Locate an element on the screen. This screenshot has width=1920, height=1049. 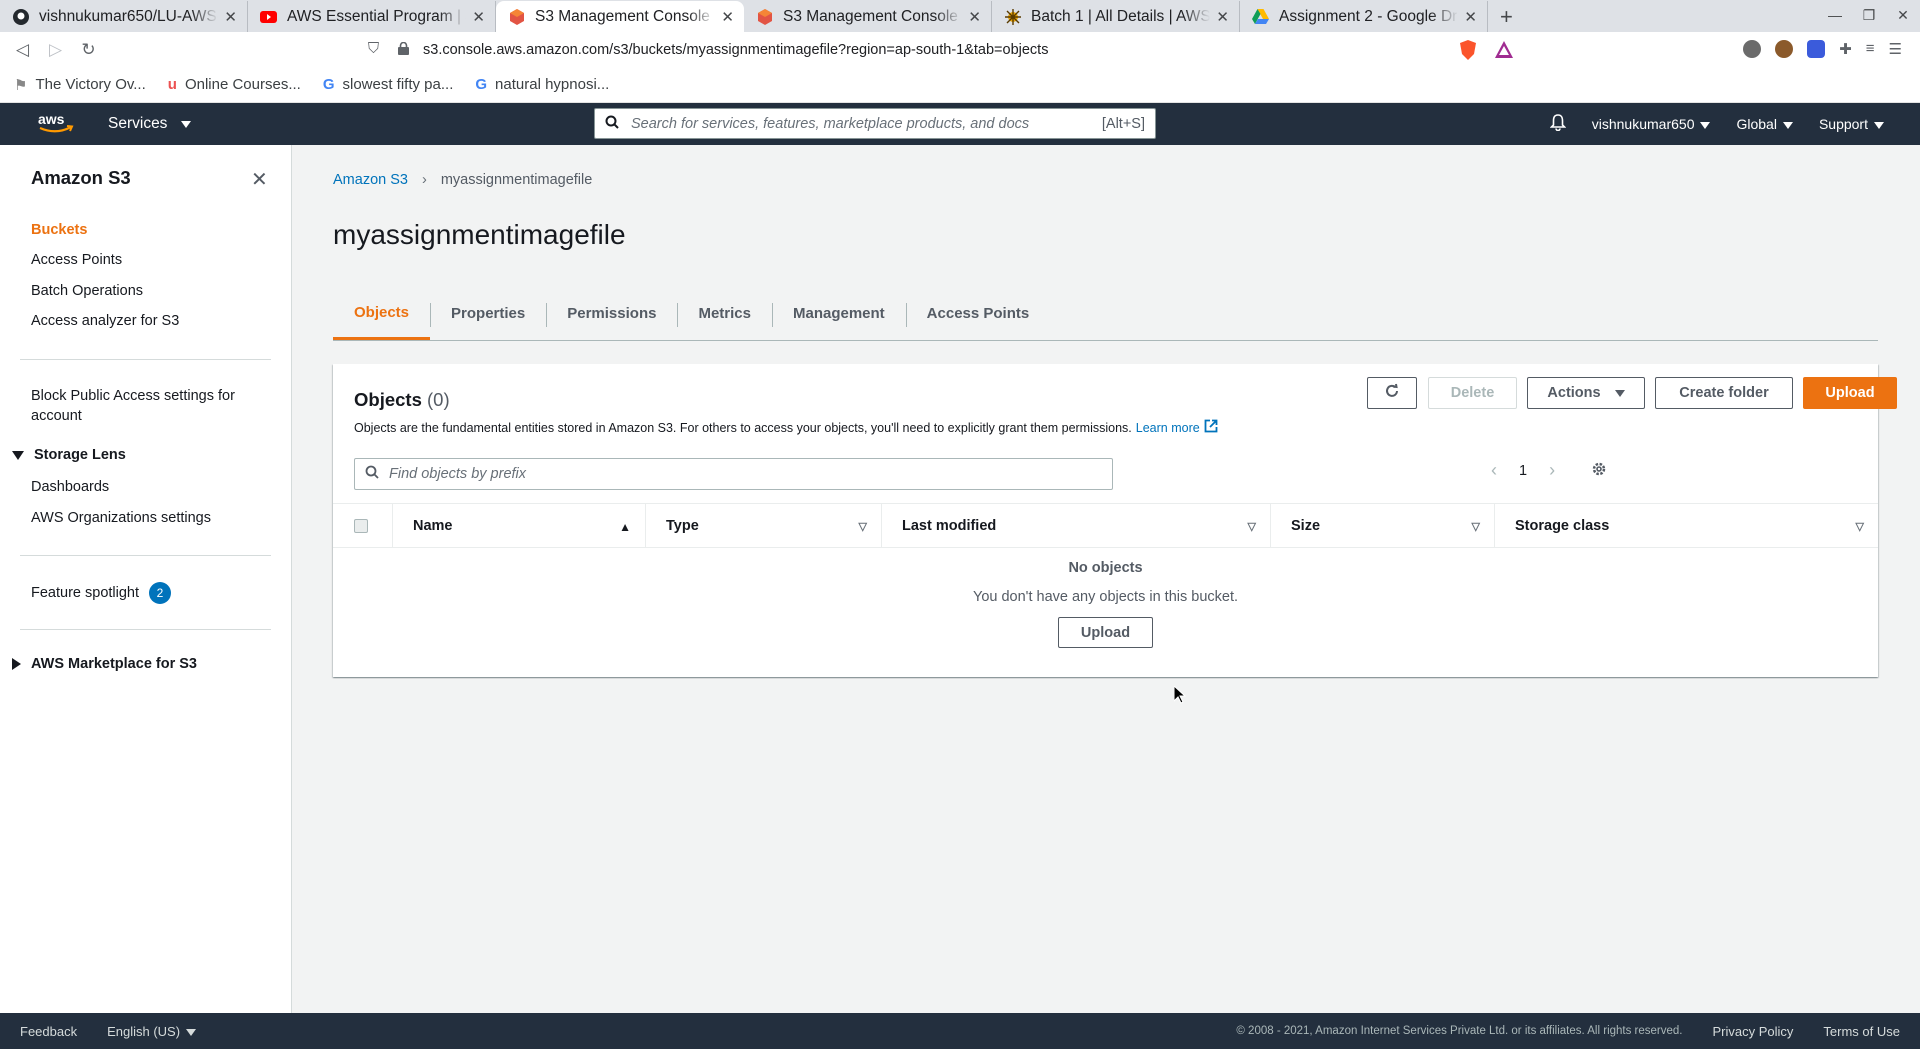
tab-management: Management is located at coordinates (838, 313).